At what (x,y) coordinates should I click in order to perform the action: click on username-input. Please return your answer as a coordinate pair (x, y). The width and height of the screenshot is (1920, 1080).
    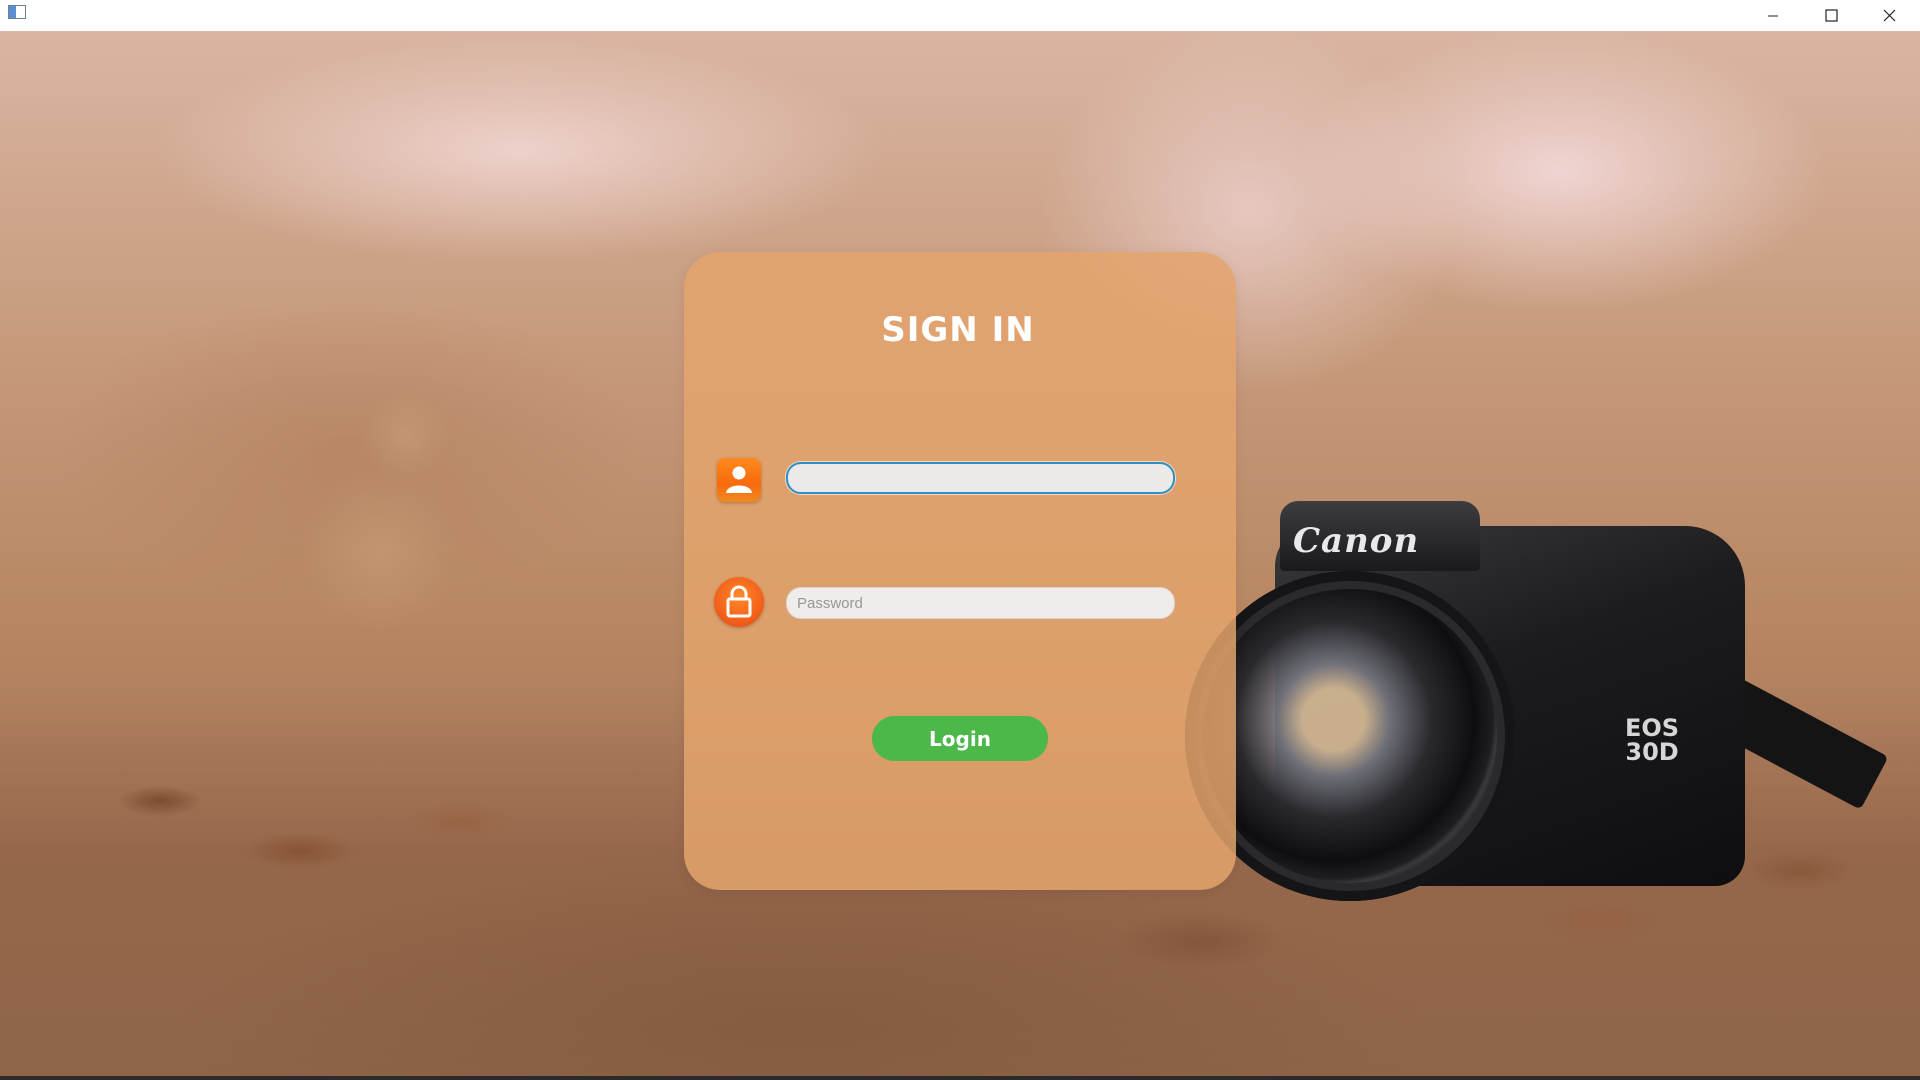
    Looking at the image, I should click on (980, 478).